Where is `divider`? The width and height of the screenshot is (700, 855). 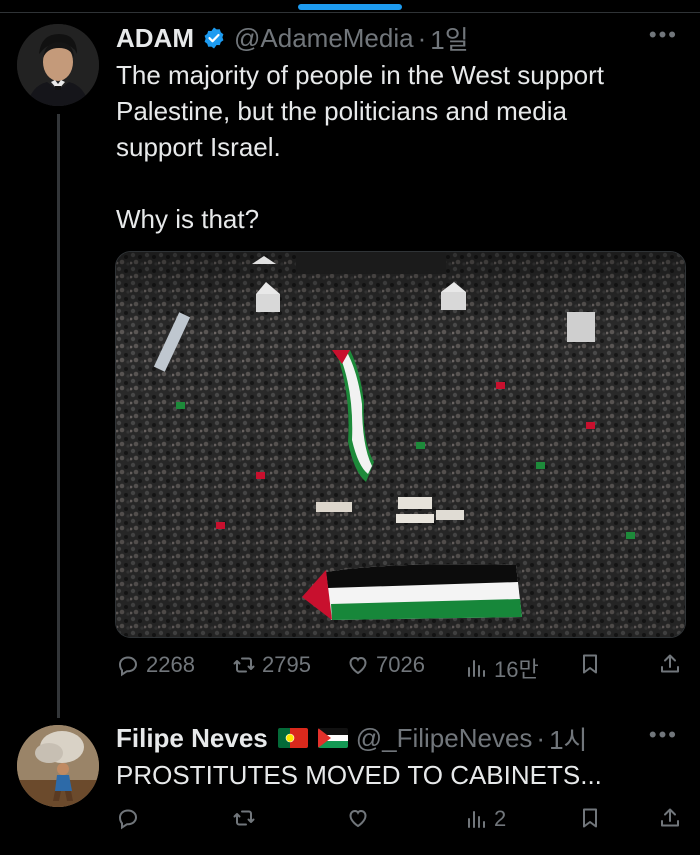 divider is located at coordinates (350, 12).